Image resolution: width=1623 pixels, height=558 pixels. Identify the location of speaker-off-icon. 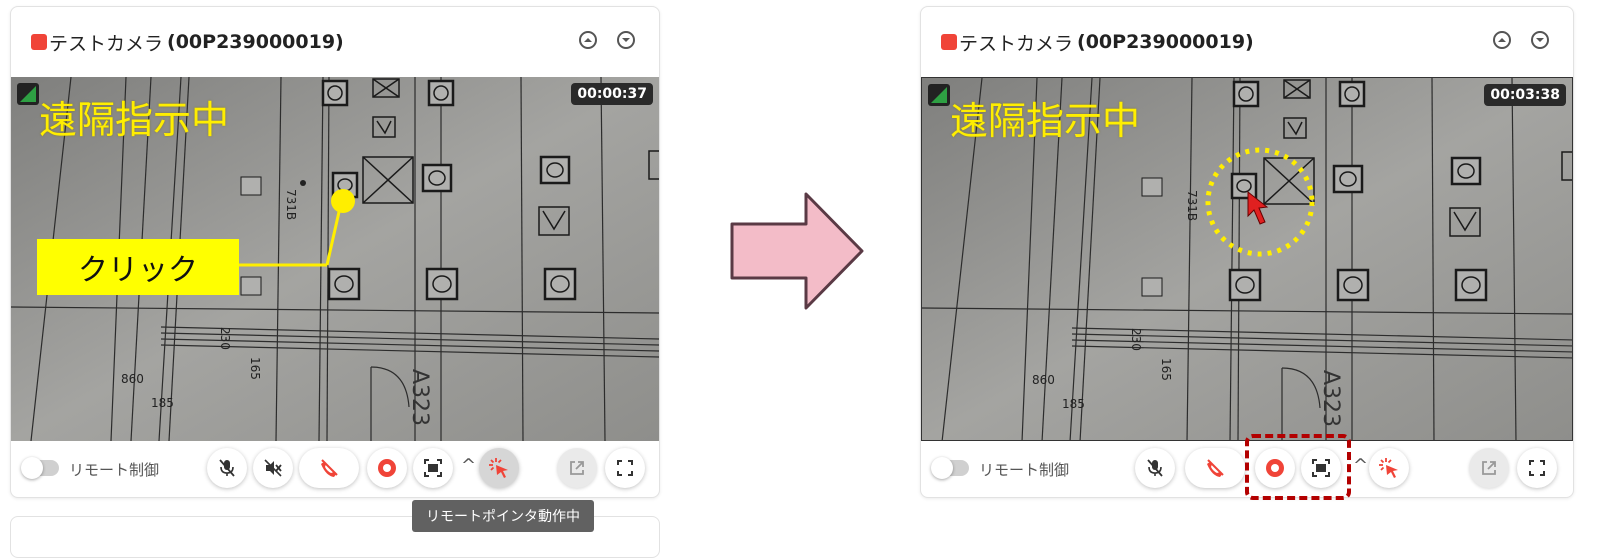
(273, 468).